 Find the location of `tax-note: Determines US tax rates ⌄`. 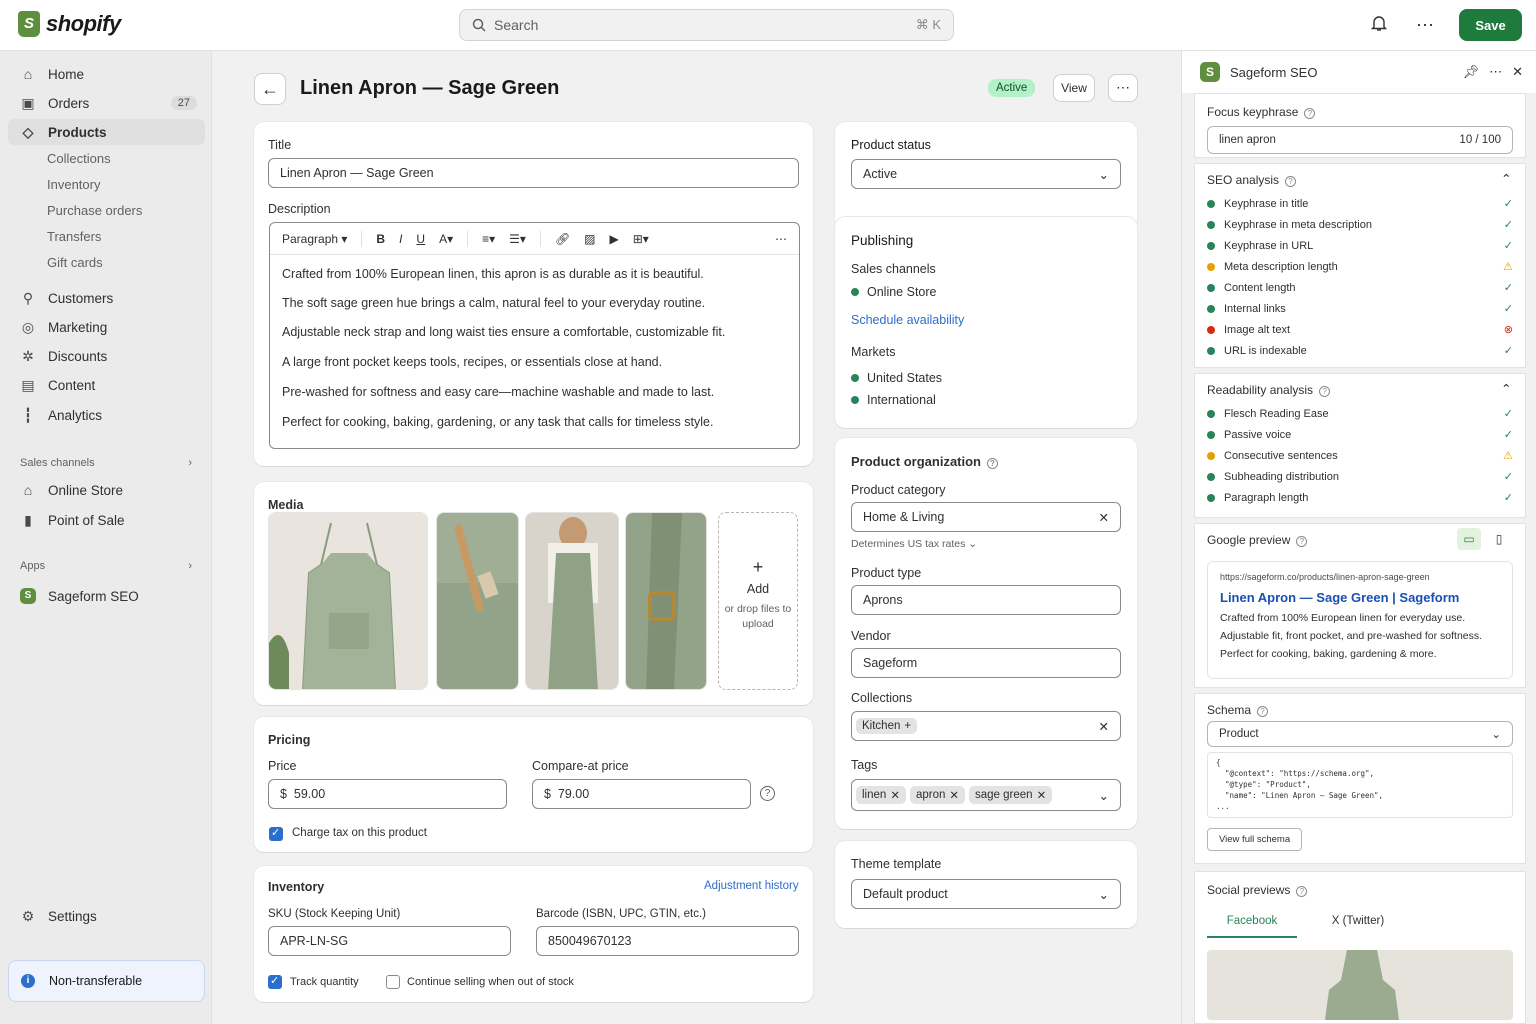

tax-note: Determines US tax rates ⌄ is located at coordinates (914, 544).